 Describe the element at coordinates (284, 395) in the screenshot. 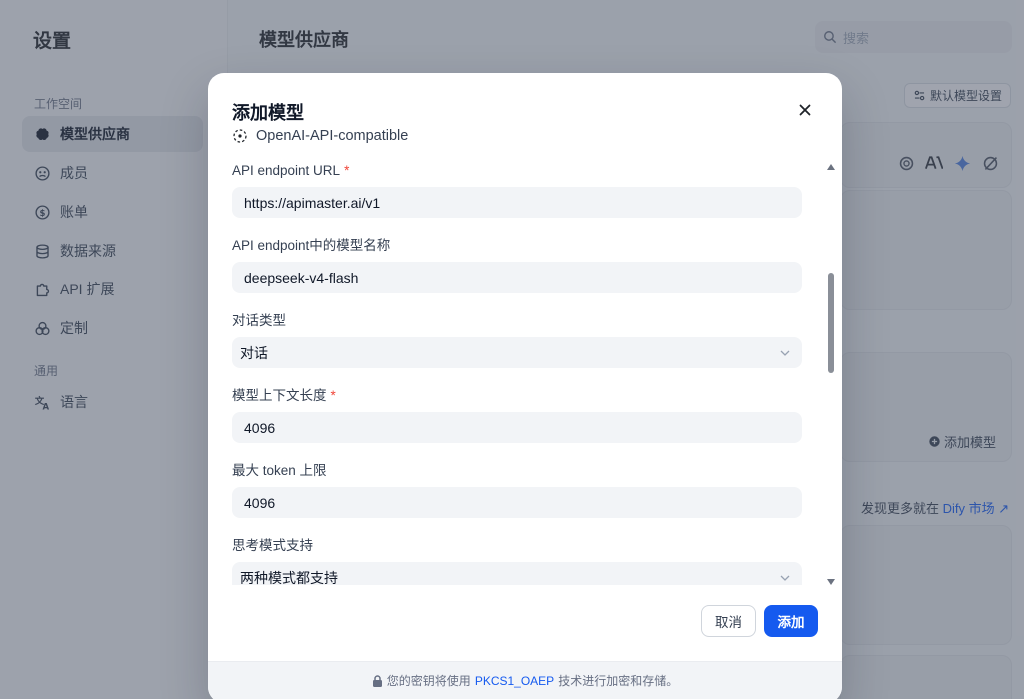

I see `context-length-label: 模型上下文长度 *` at that location.